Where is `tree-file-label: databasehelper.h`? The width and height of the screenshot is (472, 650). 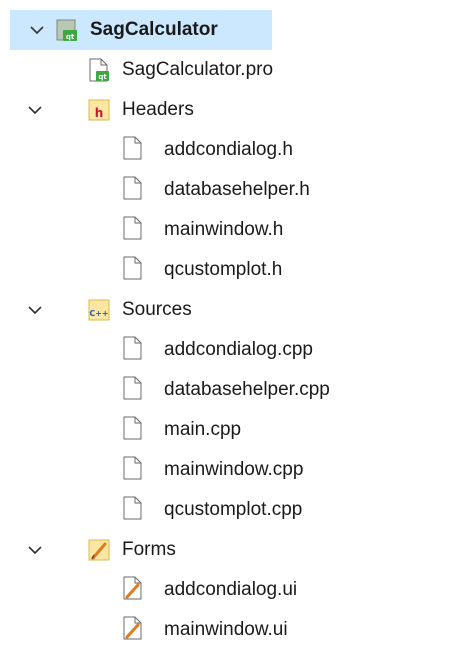 tree-file-label: databasehelper.h is located at coordinates (237, 189).